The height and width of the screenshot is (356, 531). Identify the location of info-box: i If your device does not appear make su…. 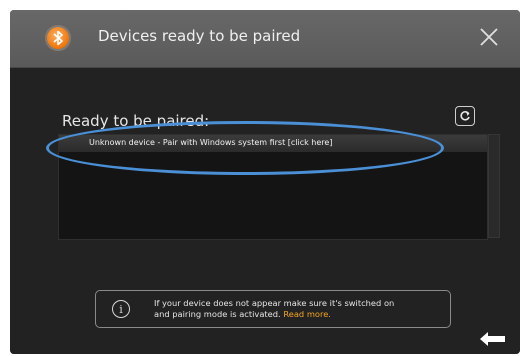
(273, 309).